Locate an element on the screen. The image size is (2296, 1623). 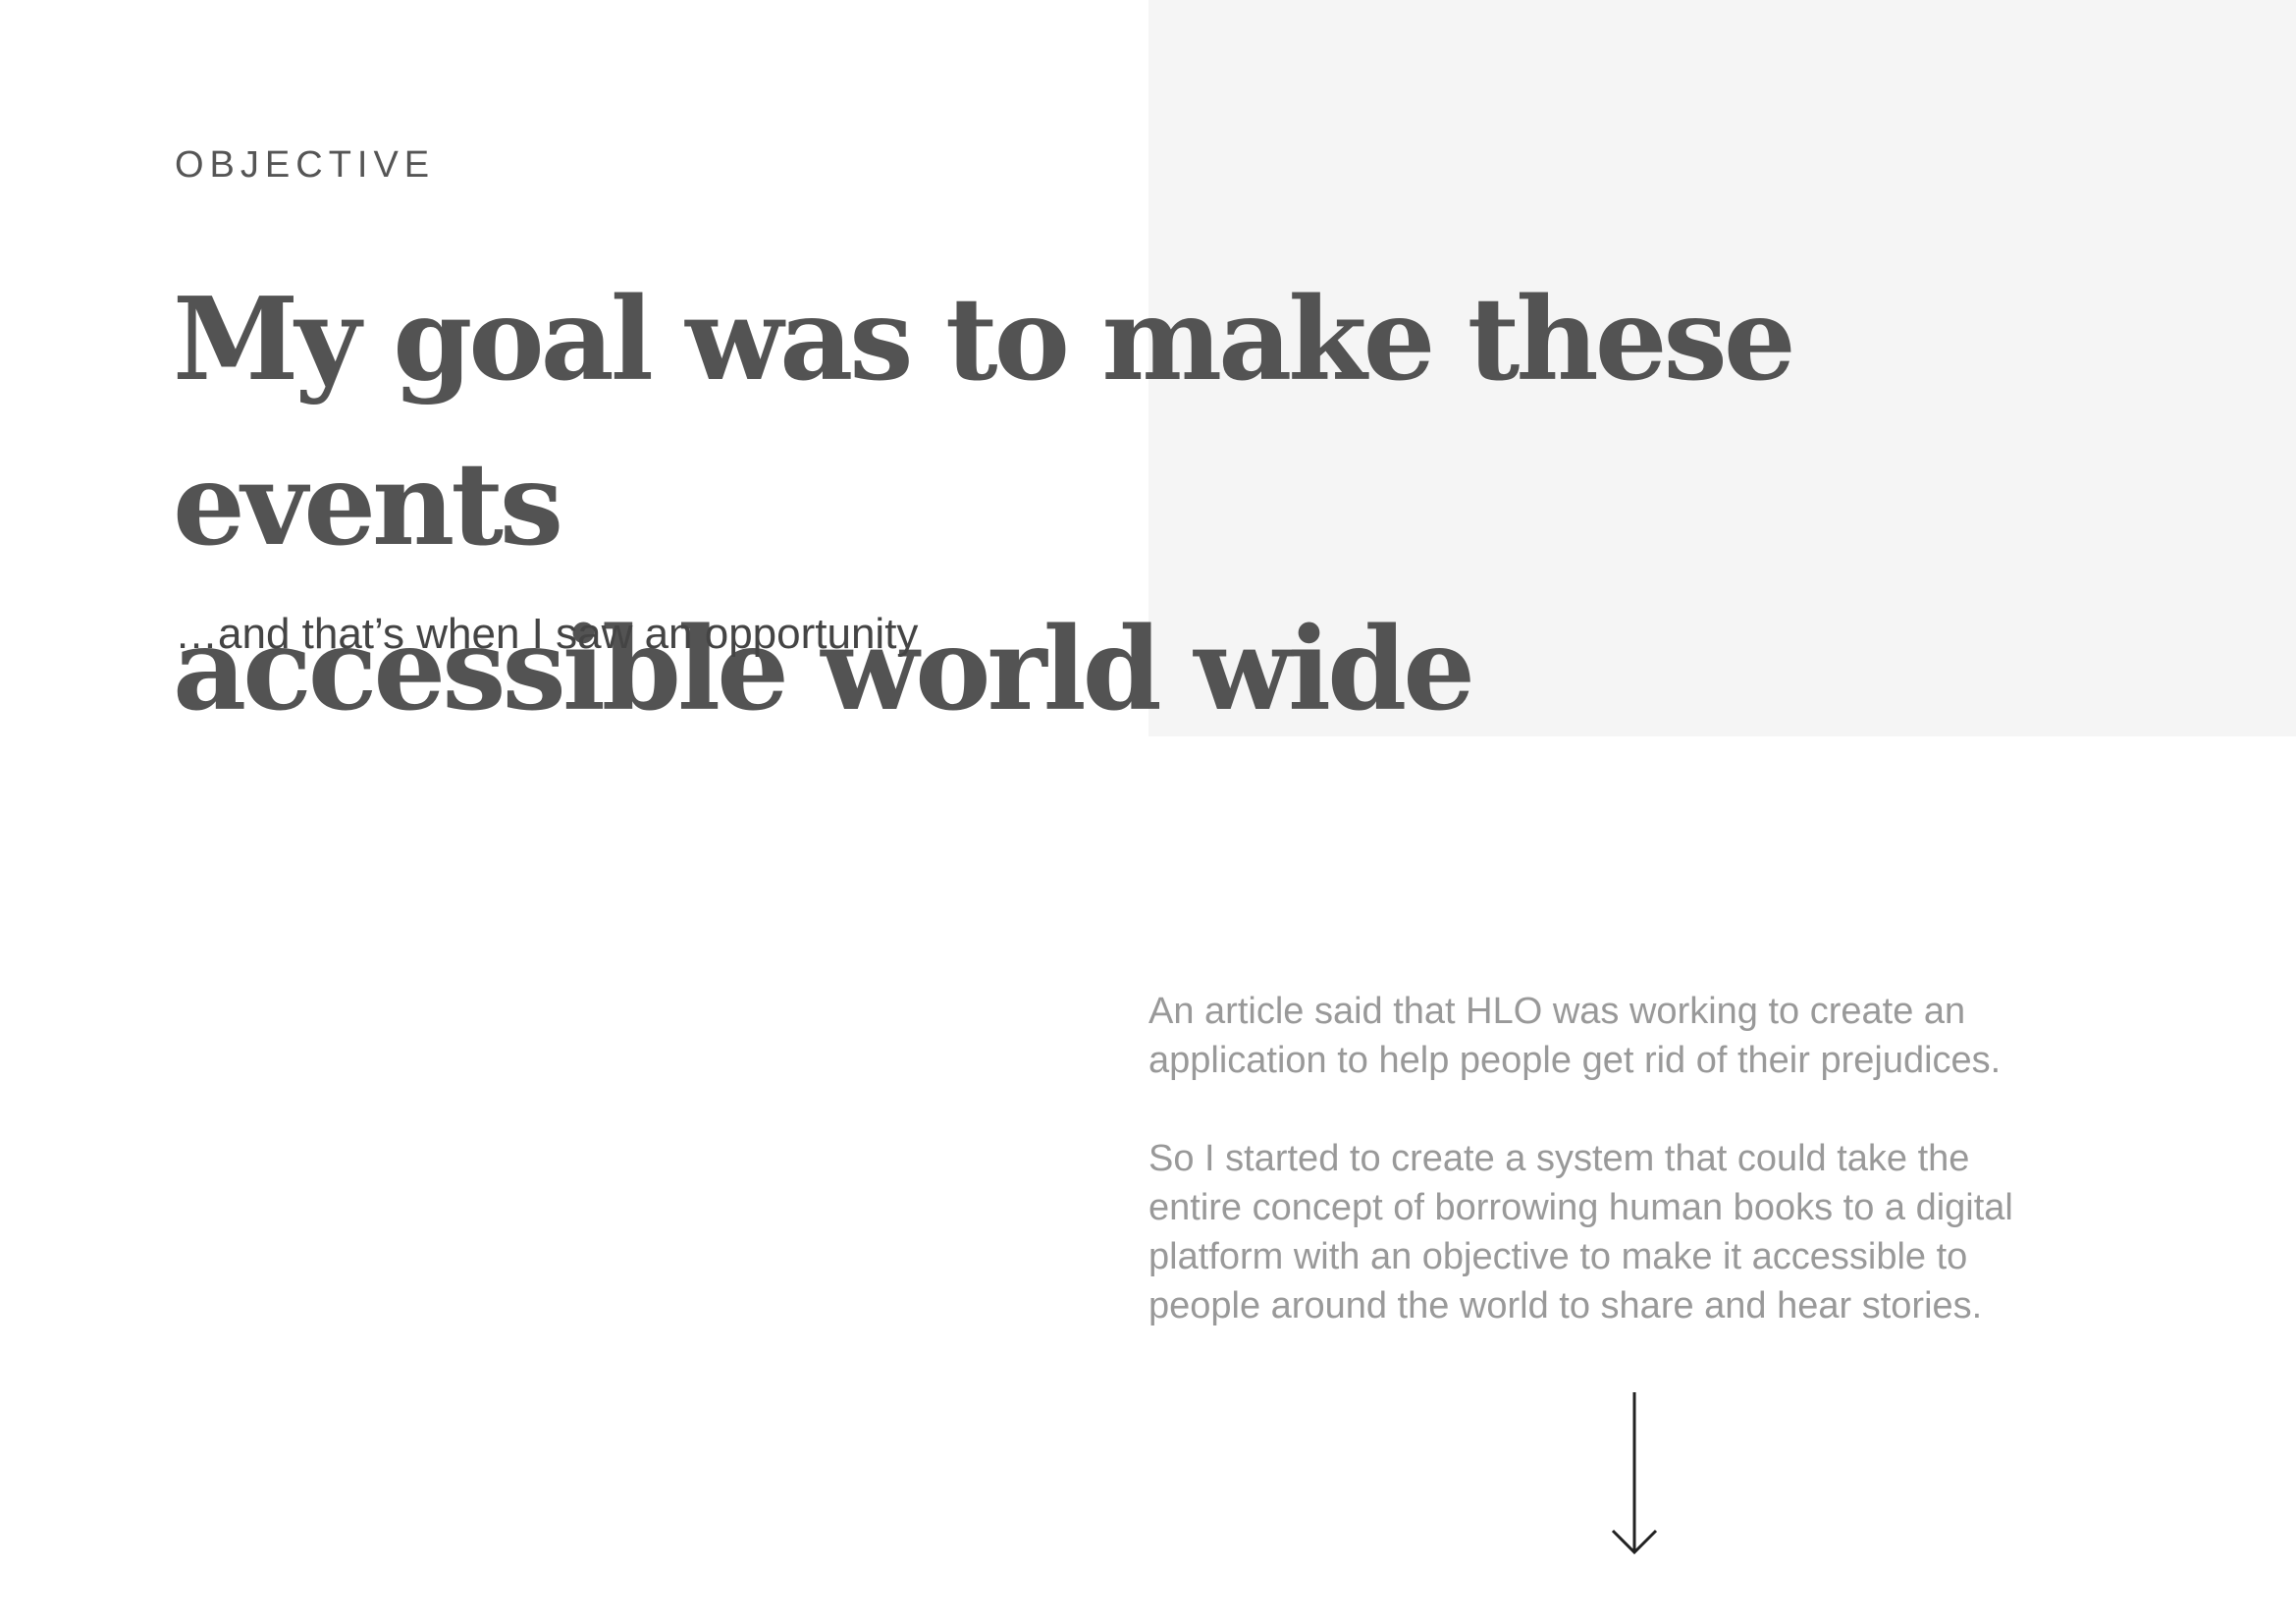
section-label: OBJECTIVE is located at coordinates (305, 165).